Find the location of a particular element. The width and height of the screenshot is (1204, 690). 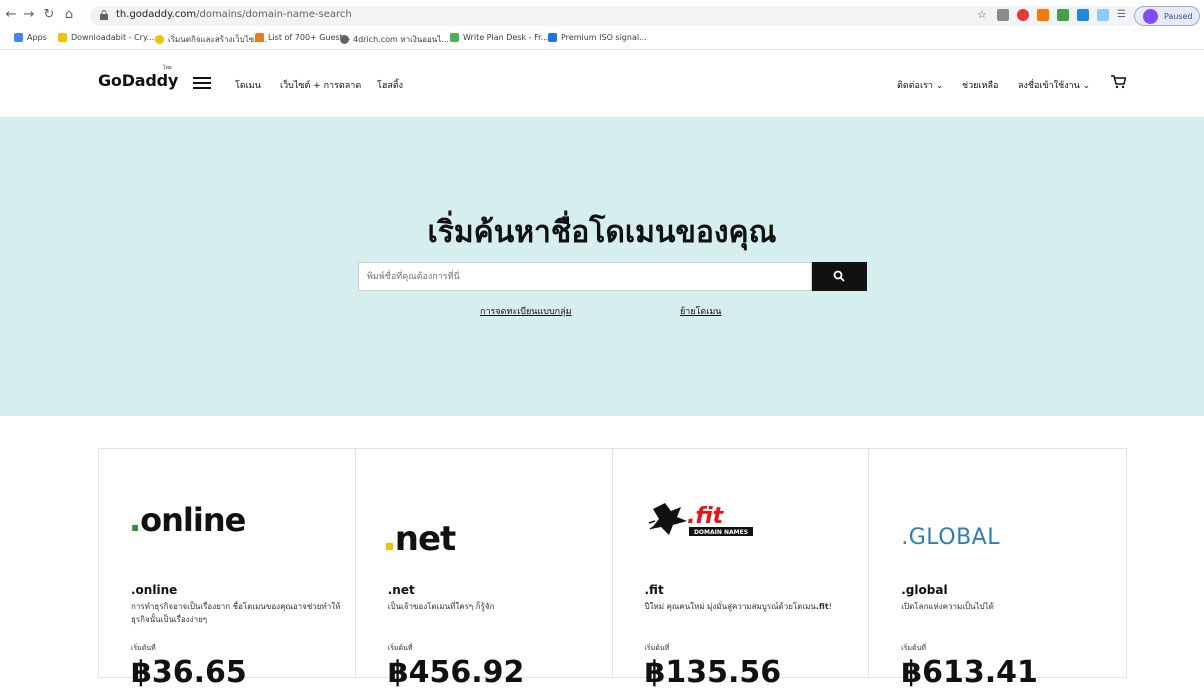

profile-button: Paused is located at coordinates (1167, 16).